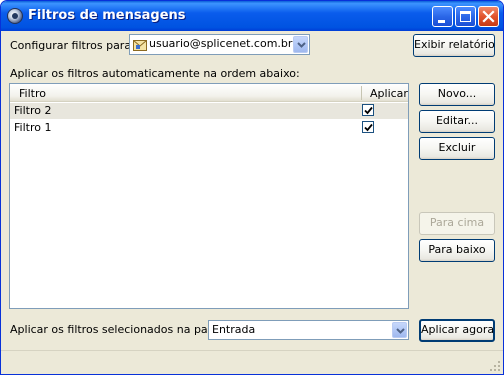  Describe the element at coordinates (209, 111) in the screenshot. I see `table-row: Filtro 2` at that location.